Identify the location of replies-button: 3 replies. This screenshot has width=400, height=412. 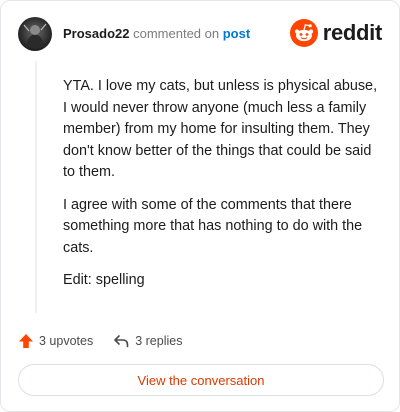
(147, 341).